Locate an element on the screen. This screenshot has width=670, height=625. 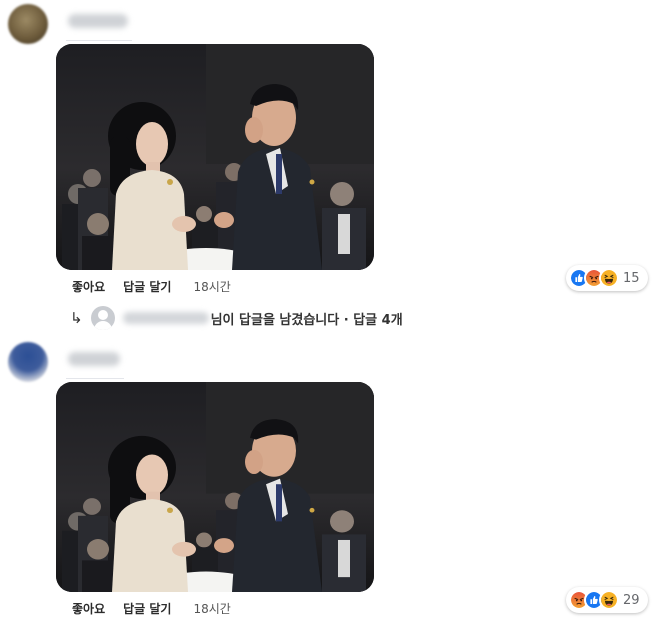
replies-summary-text: 님이 답글을 남겼습니다 · 답글 4개 is located at coordinates (306, 320).